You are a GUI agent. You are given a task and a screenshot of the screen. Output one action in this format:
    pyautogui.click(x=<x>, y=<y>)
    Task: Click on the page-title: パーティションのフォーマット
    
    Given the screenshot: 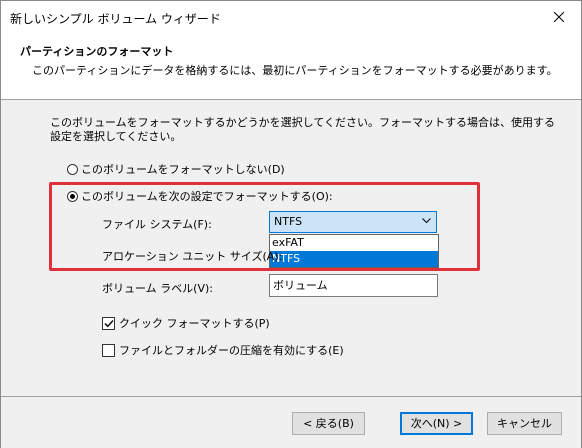 What is the action you would take?
    pyautogui.click(x=97, y=51)
    